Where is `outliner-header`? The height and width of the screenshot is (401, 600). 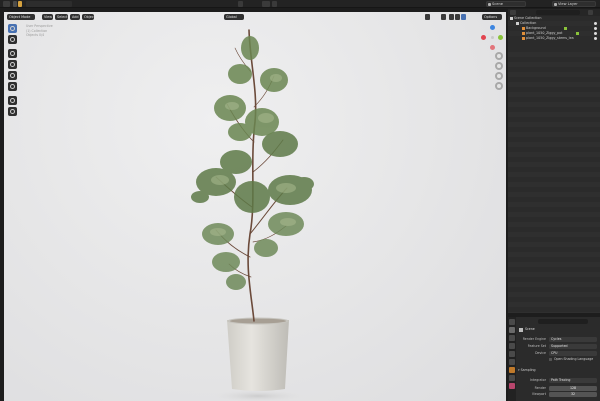
outliner-header is located at coordinates (554, 12).